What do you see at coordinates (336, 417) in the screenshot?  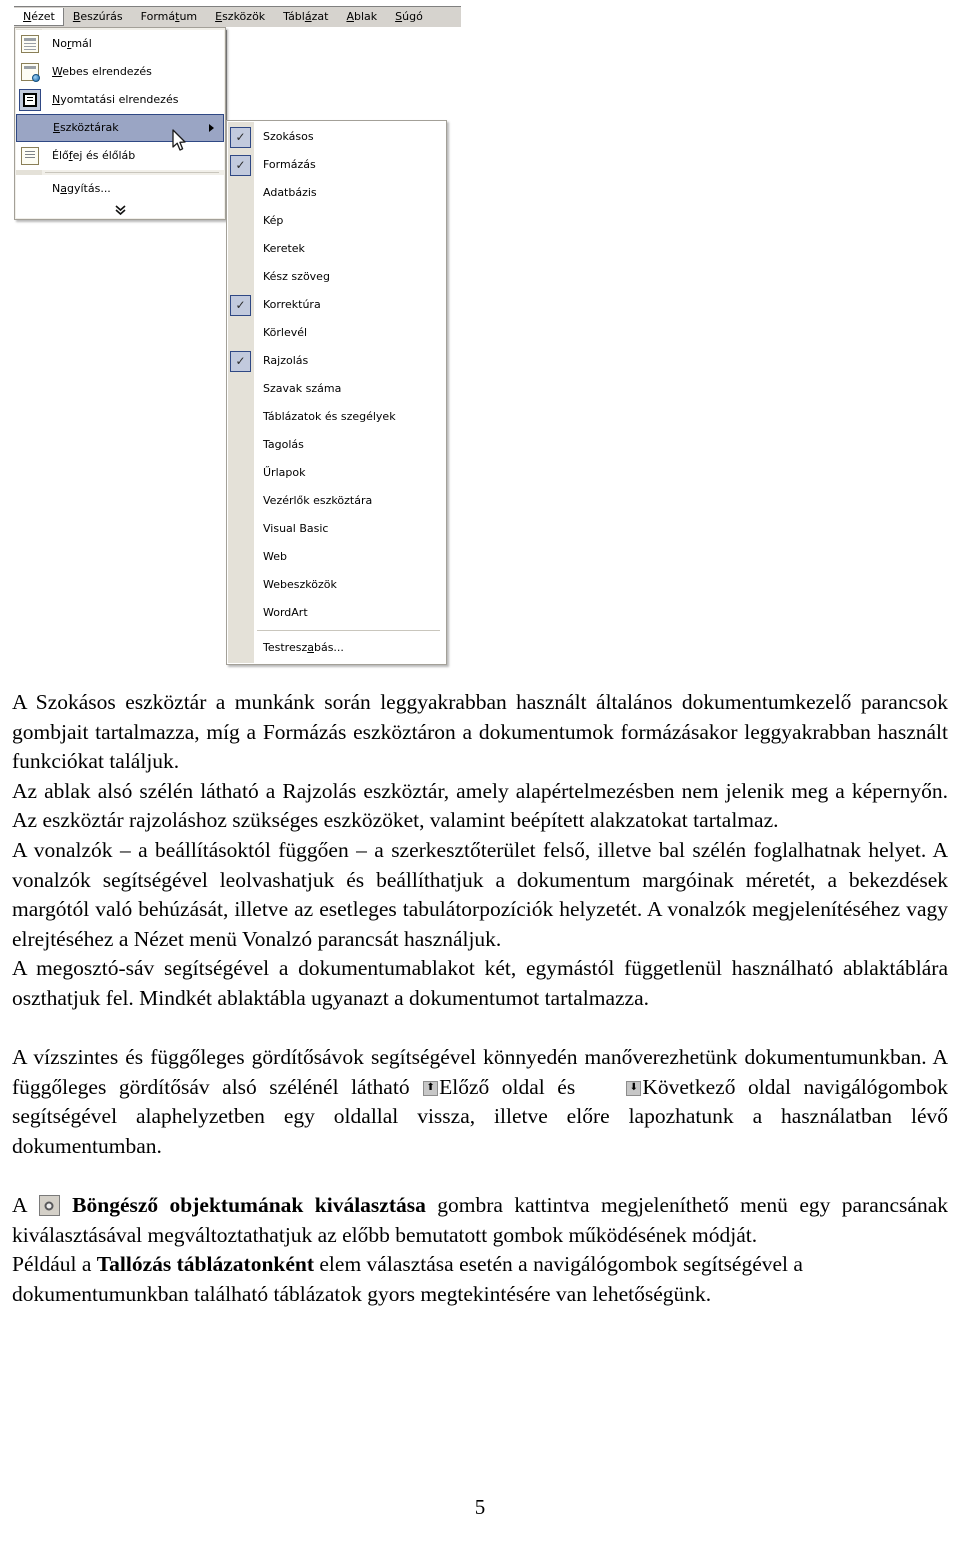 I see `submenu-item-toolbar: Táblázatok és szegélyek` at bounding box center [336, 417].